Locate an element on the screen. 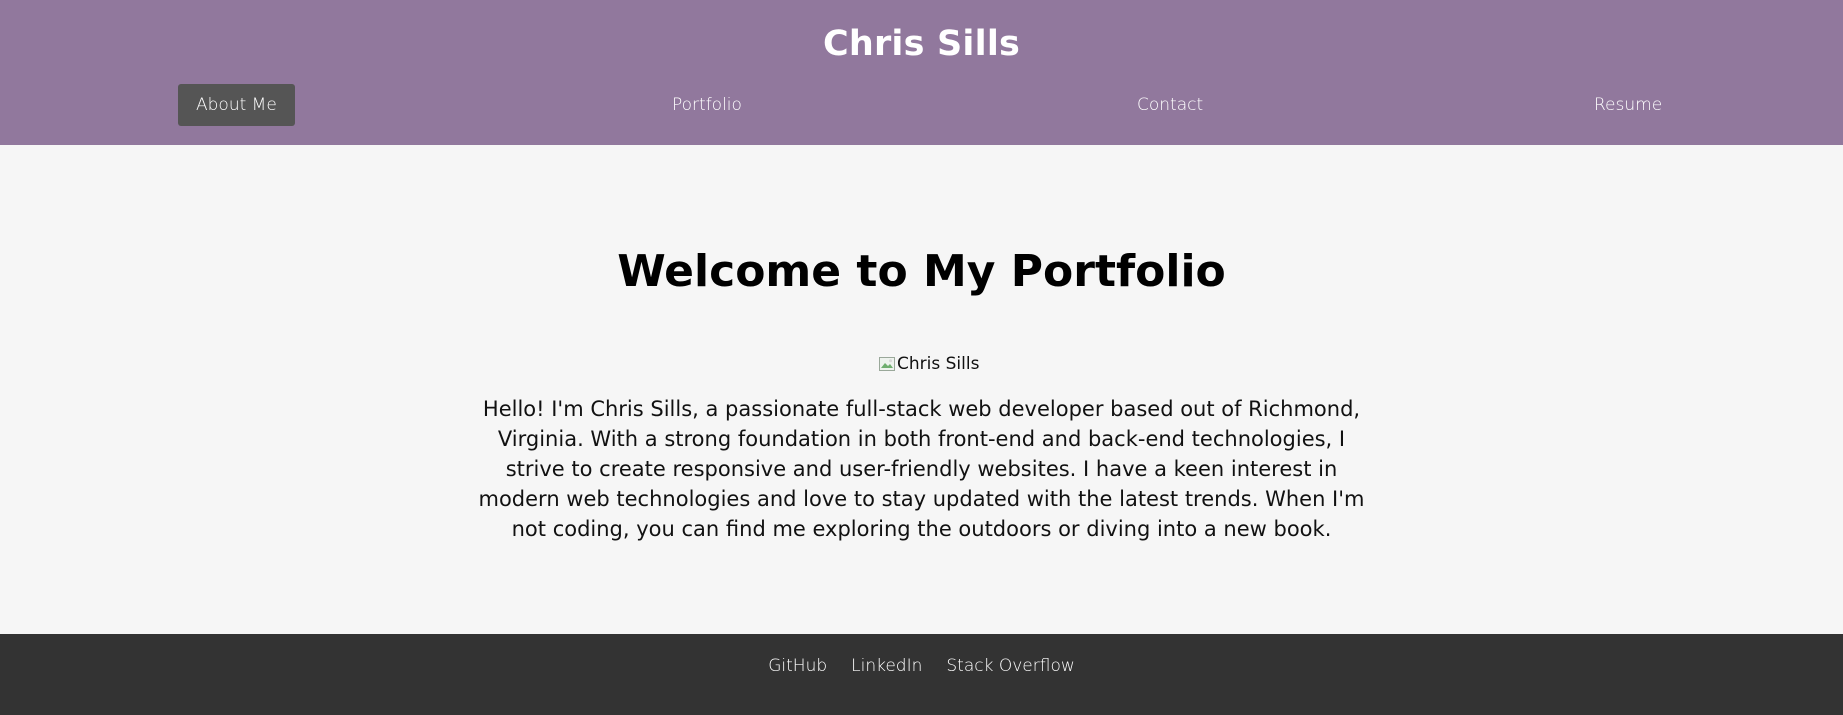  profile-image: Chris Sills is located at coordinates (929, 364).